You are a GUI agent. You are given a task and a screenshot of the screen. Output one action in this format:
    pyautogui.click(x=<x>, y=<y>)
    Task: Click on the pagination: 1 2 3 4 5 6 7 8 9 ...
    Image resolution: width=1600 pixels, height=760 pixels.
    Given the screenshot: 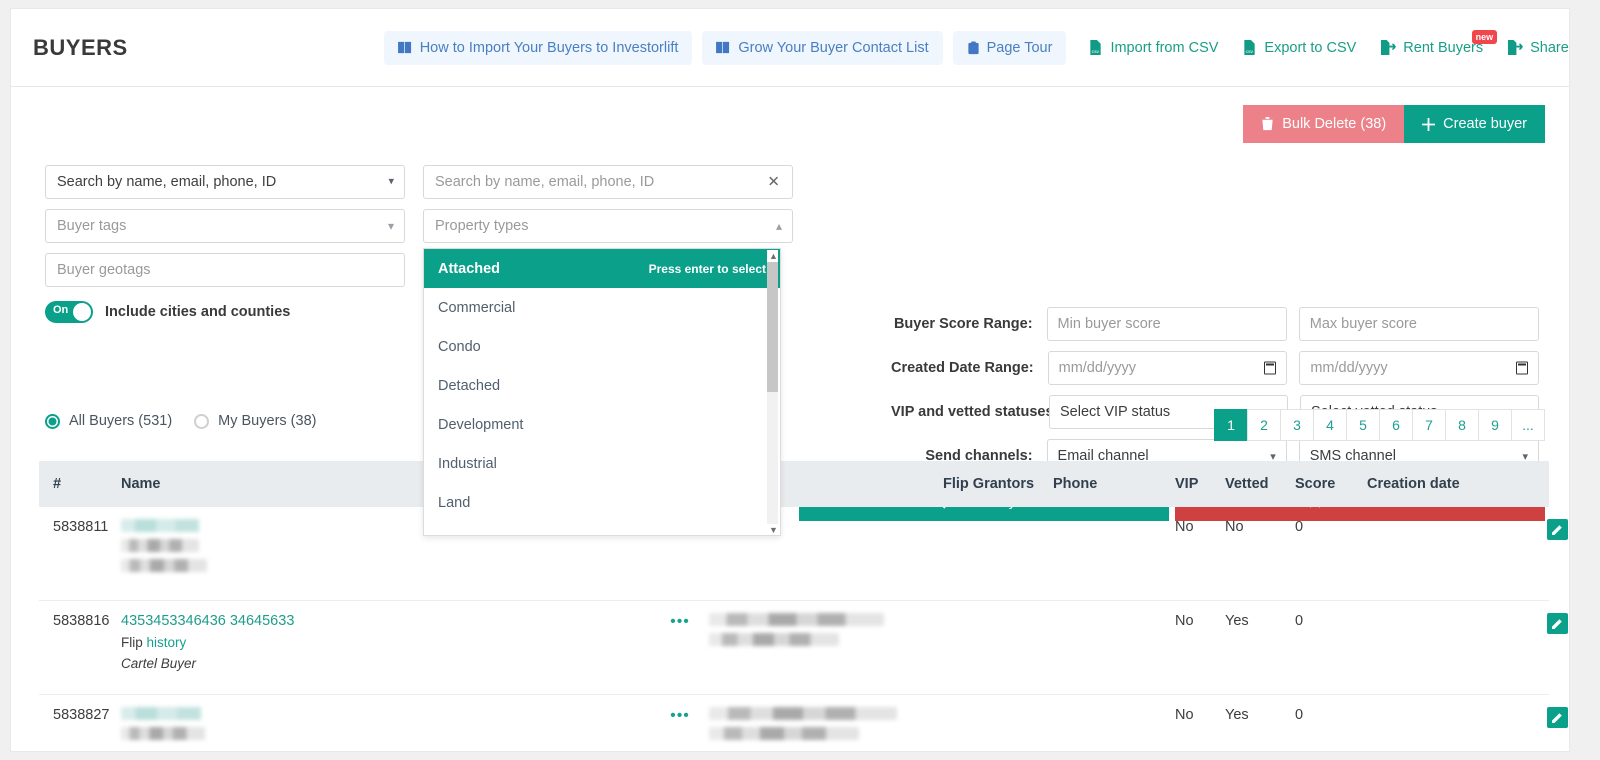 What is the action you would take?
    pyautogui.click(x=1379, y=425)
    